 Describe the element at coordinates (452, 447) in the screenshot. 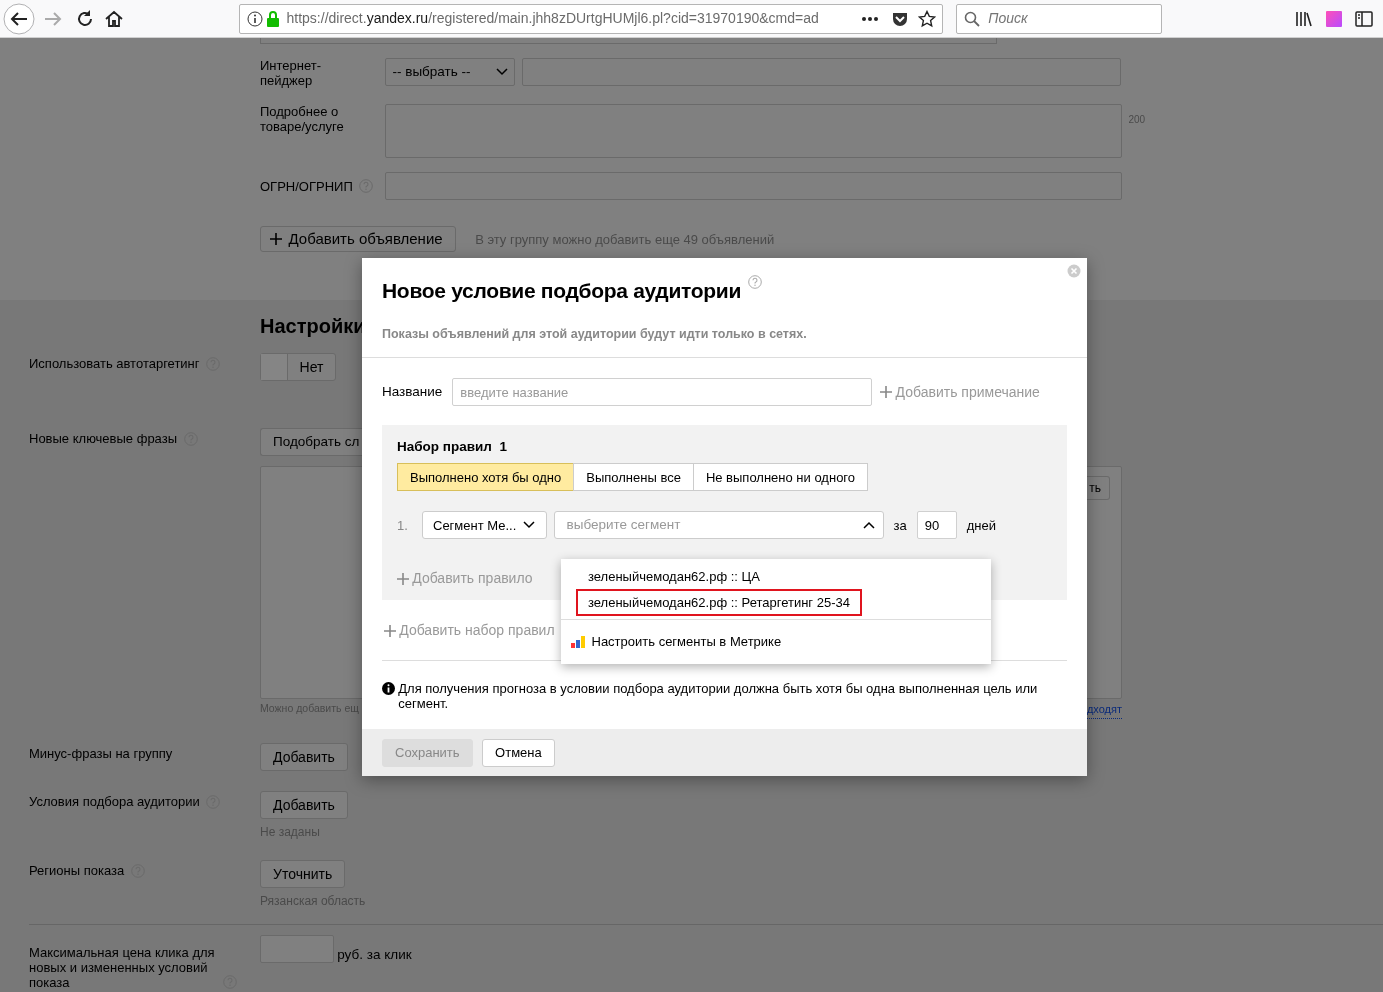

I see `ruleset-title: Набор правил 1` at that location.